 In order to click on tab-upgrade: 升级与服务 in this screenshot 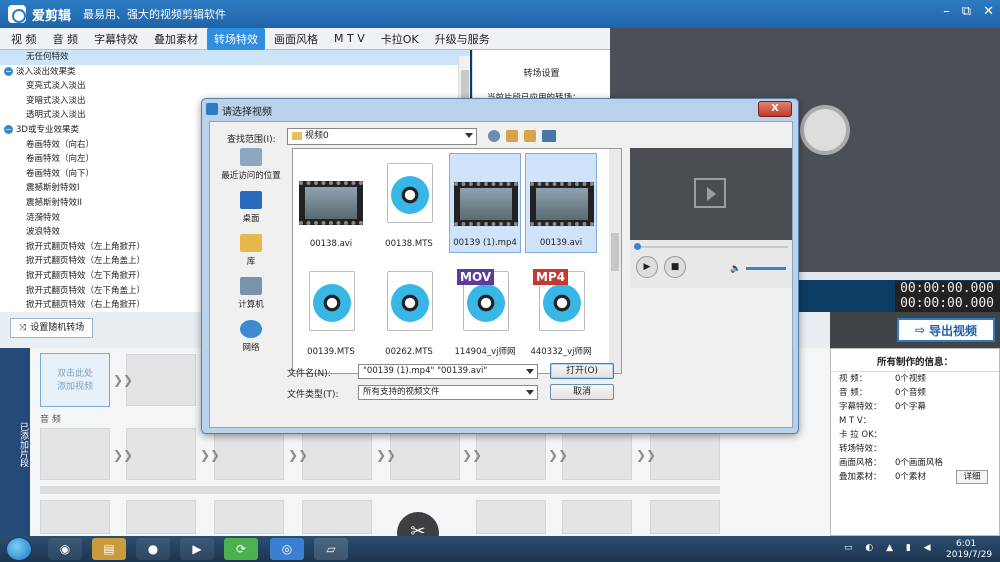, I will do `click(462, 39)`.